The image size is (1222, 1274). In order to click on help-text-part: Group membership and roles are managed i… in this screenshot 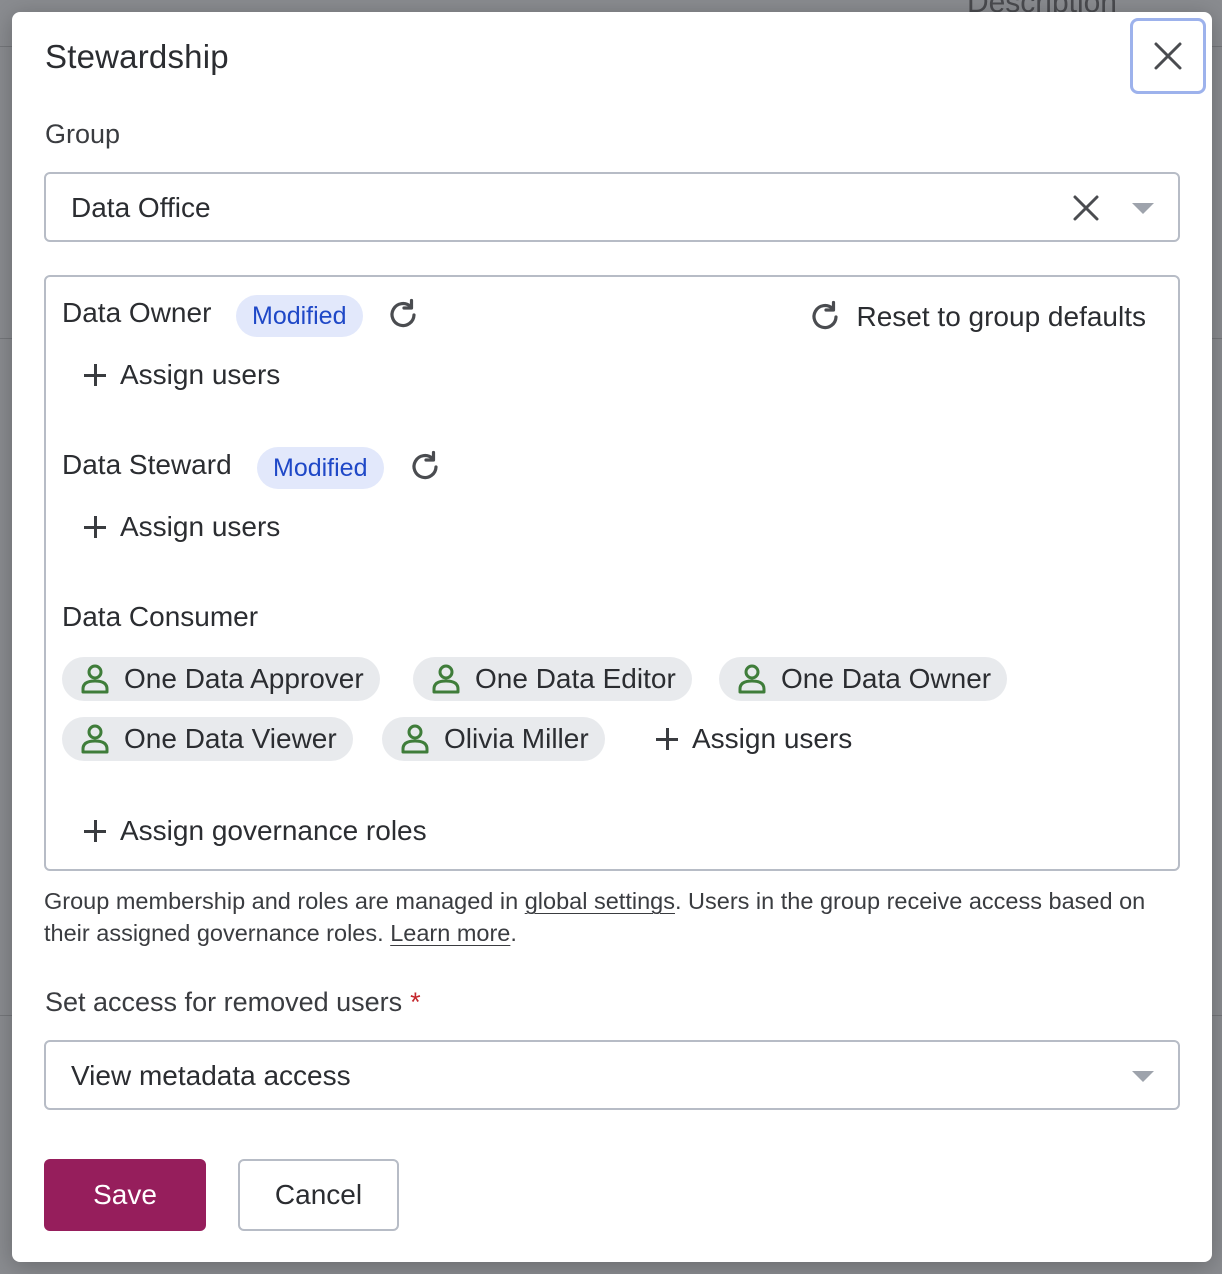, I will do `click(284, 901)`.